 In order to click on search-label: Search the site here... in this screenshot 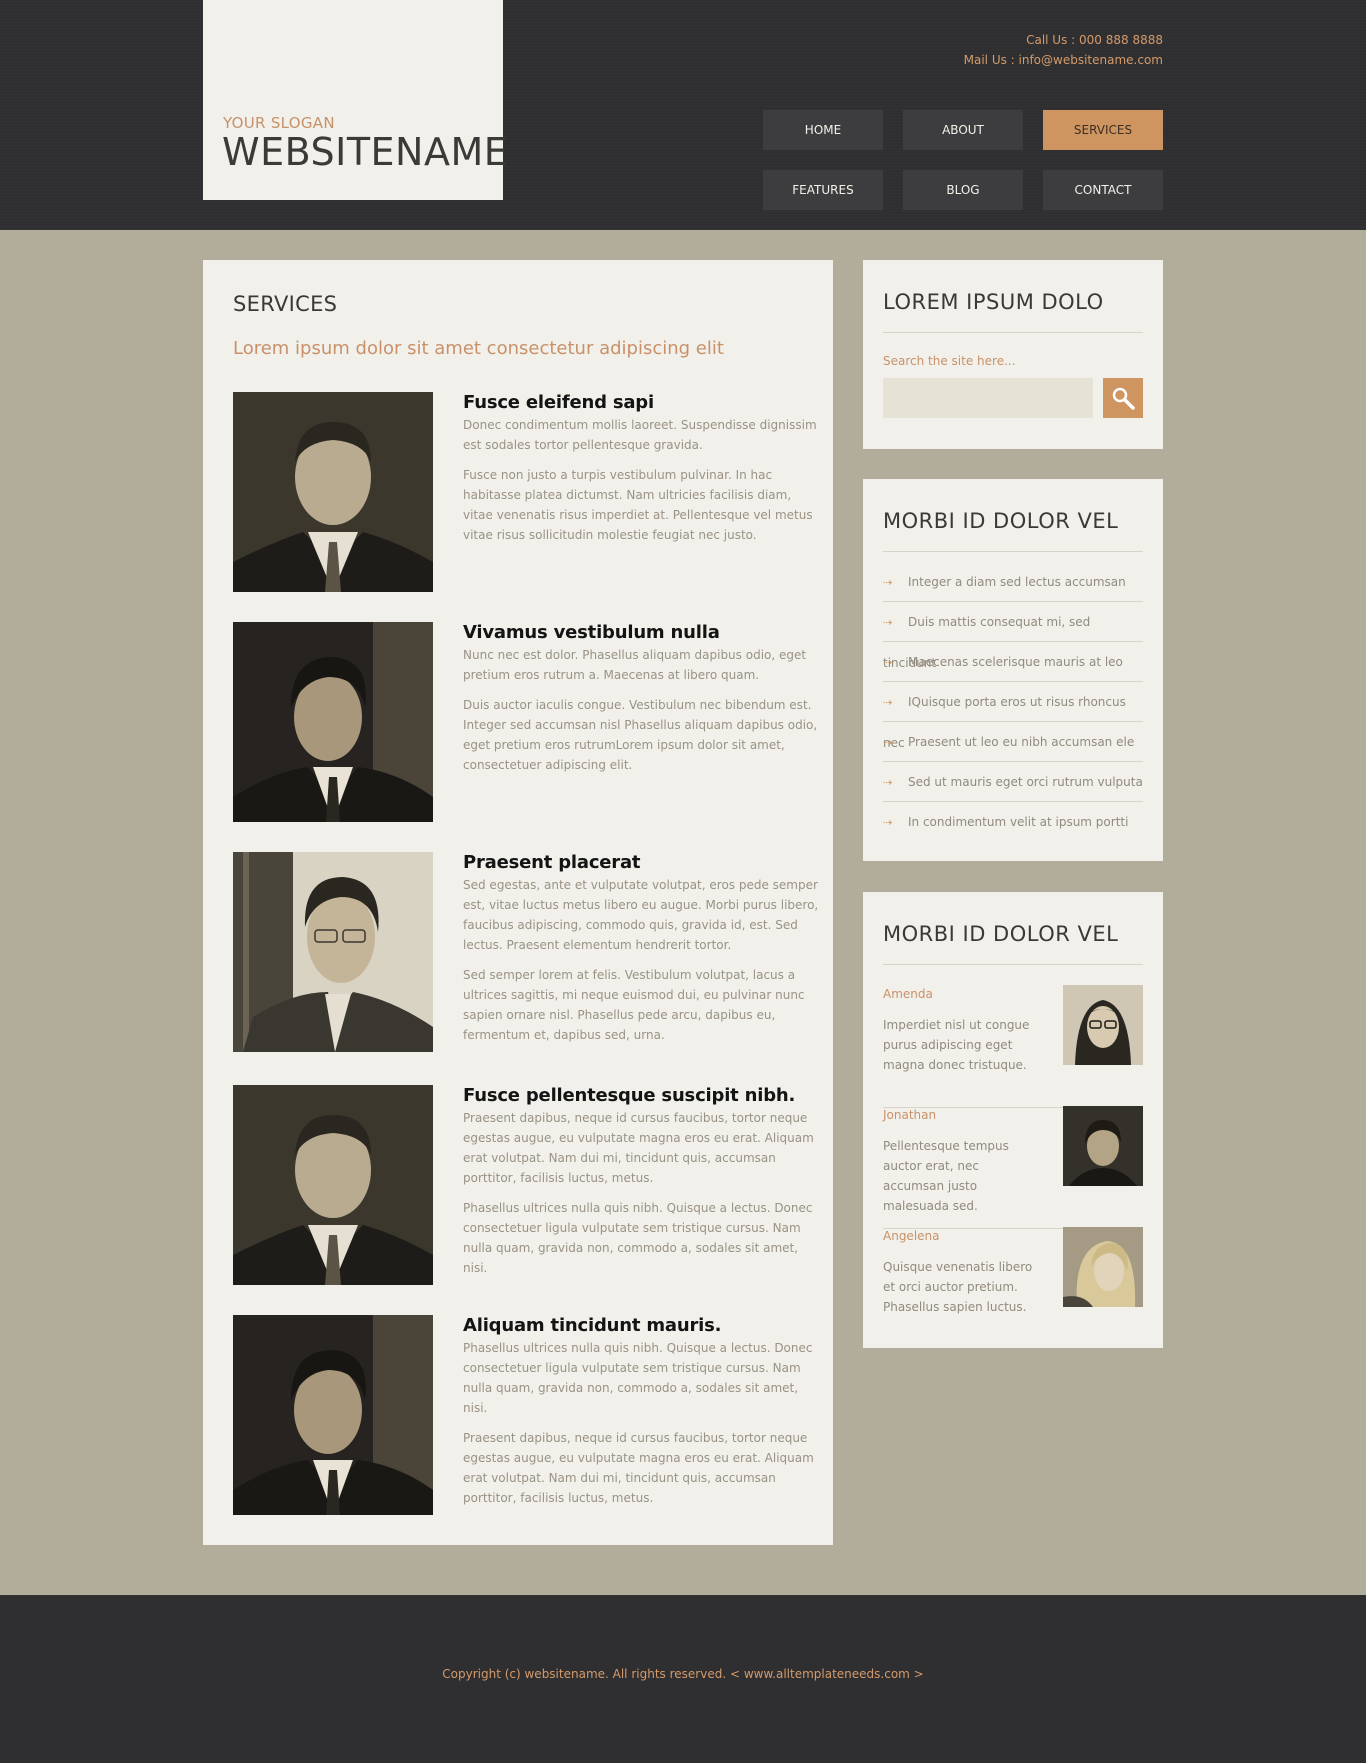, I will do `click(949, 361)`.